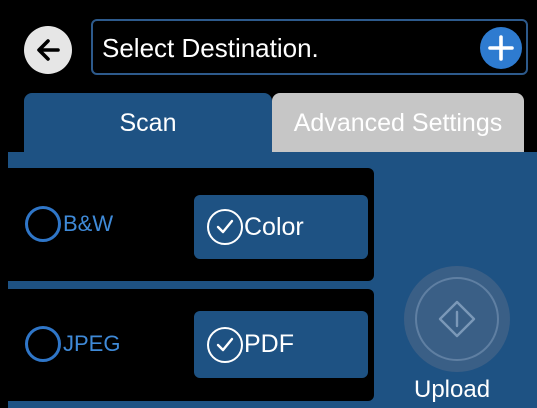  I want to click on upload-button-ring, so click(457, 319).